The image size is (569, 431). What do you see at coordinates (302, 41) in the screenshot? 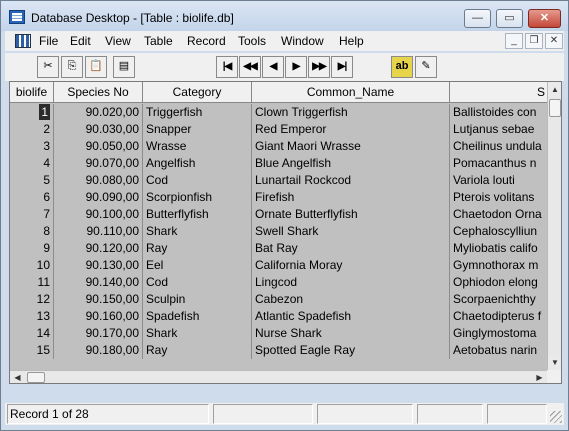
I see `menu-window: Window` at bounding box center [302, 41].